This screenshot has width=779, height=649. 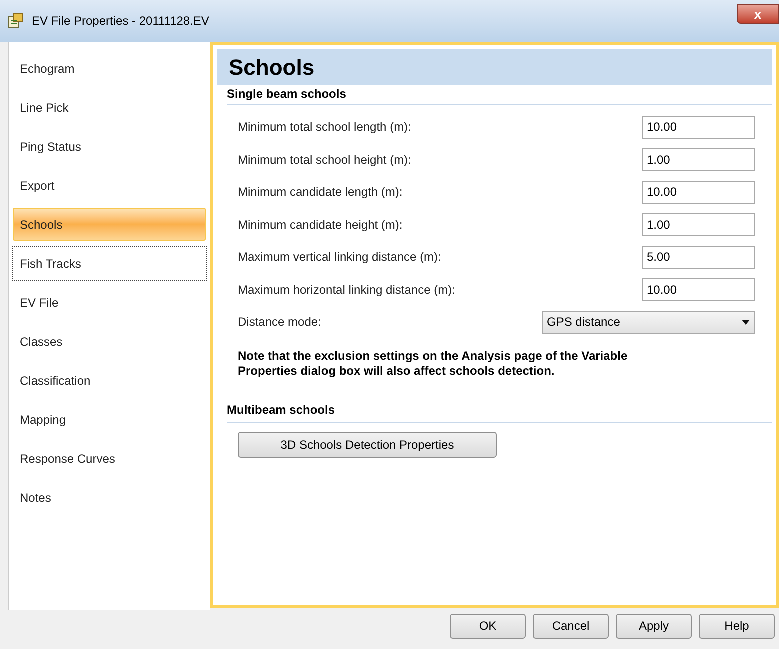 What do you see at coordinates (109, 107) in the screenshot?
I see `sidebar-item: Line Pick` at bounding box center [109, 107].